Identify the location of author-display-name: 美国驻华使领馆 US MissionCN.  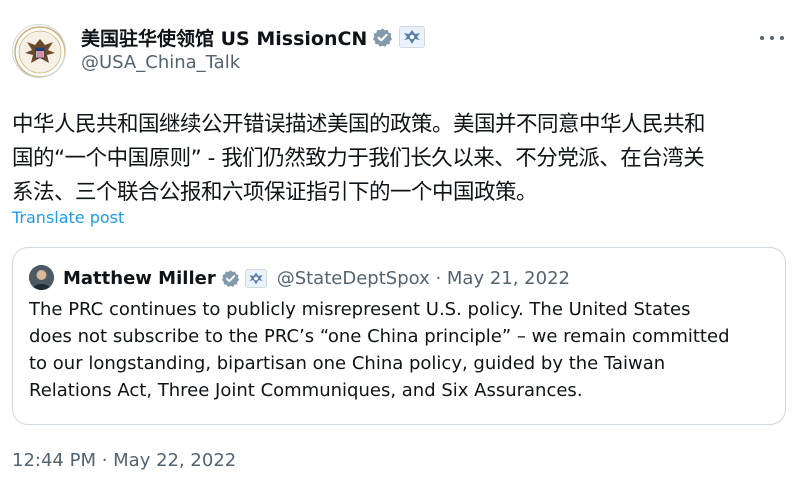
(224, 37).